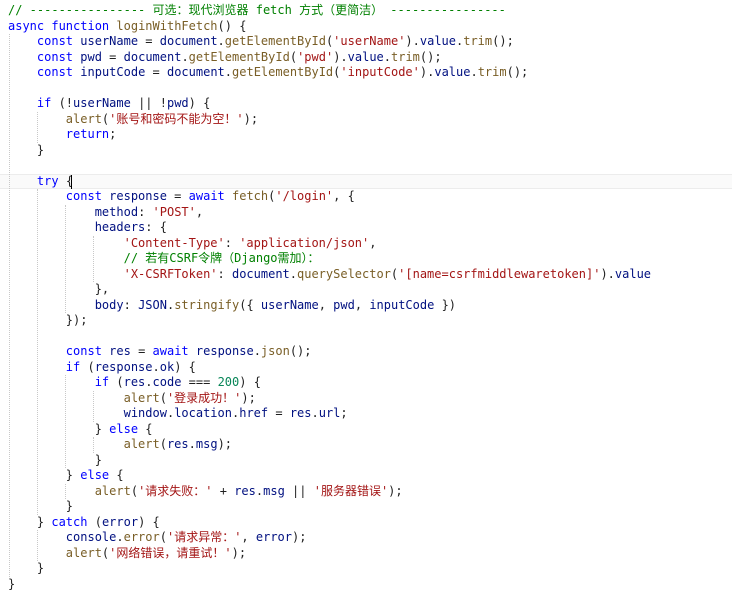 This screenshot has height=596, width=732. I want to click on code-token: code, so click(167, 382).